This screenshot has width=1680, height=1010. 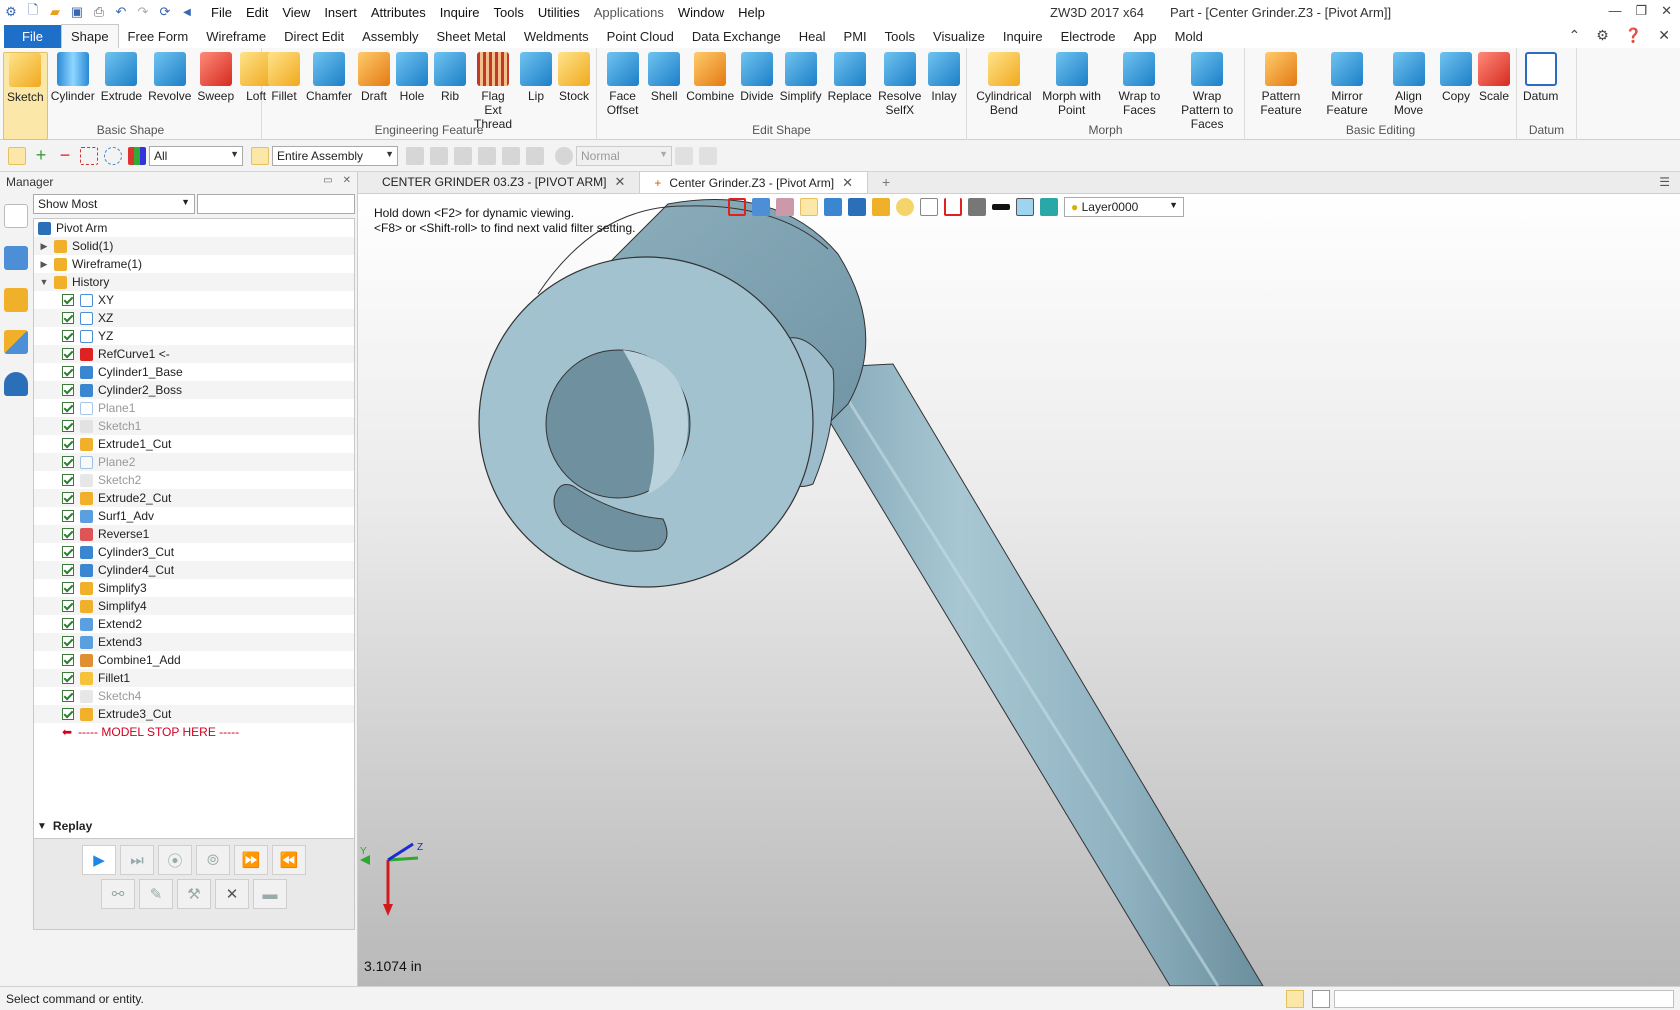 What do you see at coordinates (953, 207) in the screenshot?
I see `section-icon` at bounding box center [953, 207].